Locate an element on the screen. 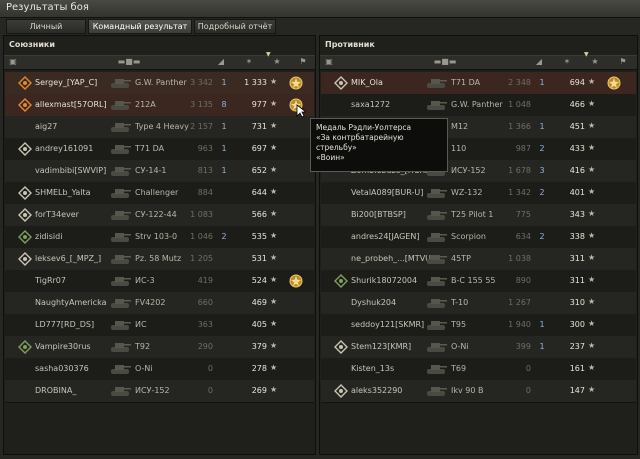  player-row: sasha030376 O-Ni 0 278 ★ is located at coordinates (159, 369).